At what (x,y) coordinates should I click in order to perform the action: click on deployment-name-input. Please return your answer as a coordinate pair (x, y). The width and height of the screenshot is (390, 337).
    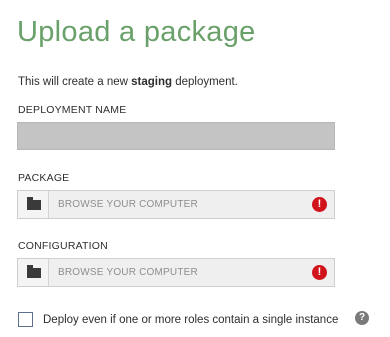
    Looking at the image, I should click on (176, 136).